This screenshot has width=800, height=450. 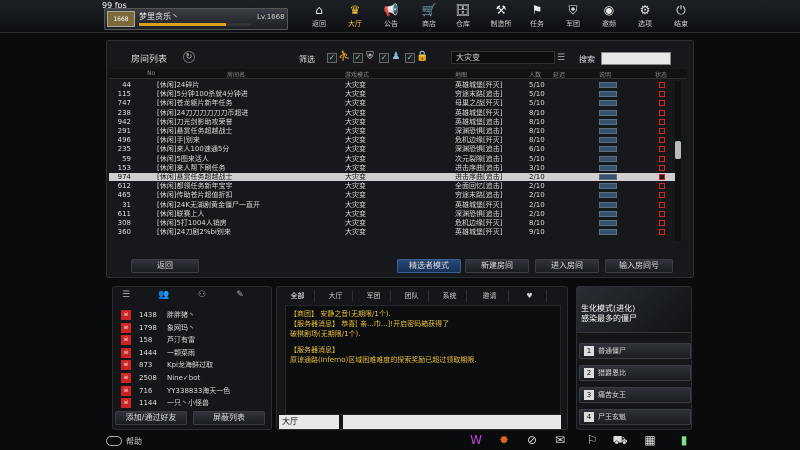 What do you see at coordinates (393, 205) in the screenshot?
I see `table-row: 31 [休闲]24K无湖剧黄金僵尸一直开 大灾变 英雄城堡[歼灭] 2/10` at bounding box center [393, 205].